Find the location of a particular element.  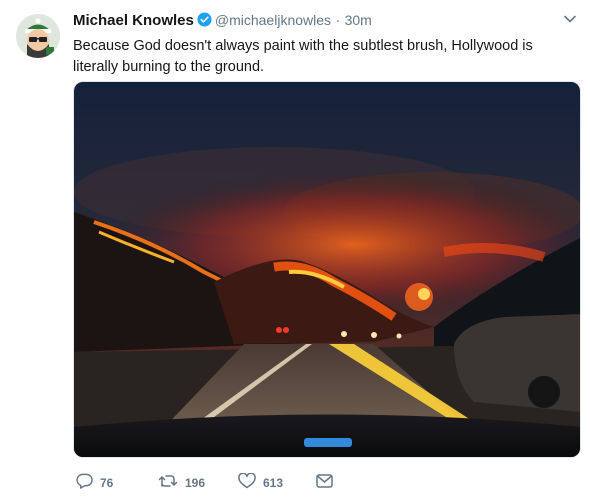

retweet-count: 196 is located at coordinates (195, 483).